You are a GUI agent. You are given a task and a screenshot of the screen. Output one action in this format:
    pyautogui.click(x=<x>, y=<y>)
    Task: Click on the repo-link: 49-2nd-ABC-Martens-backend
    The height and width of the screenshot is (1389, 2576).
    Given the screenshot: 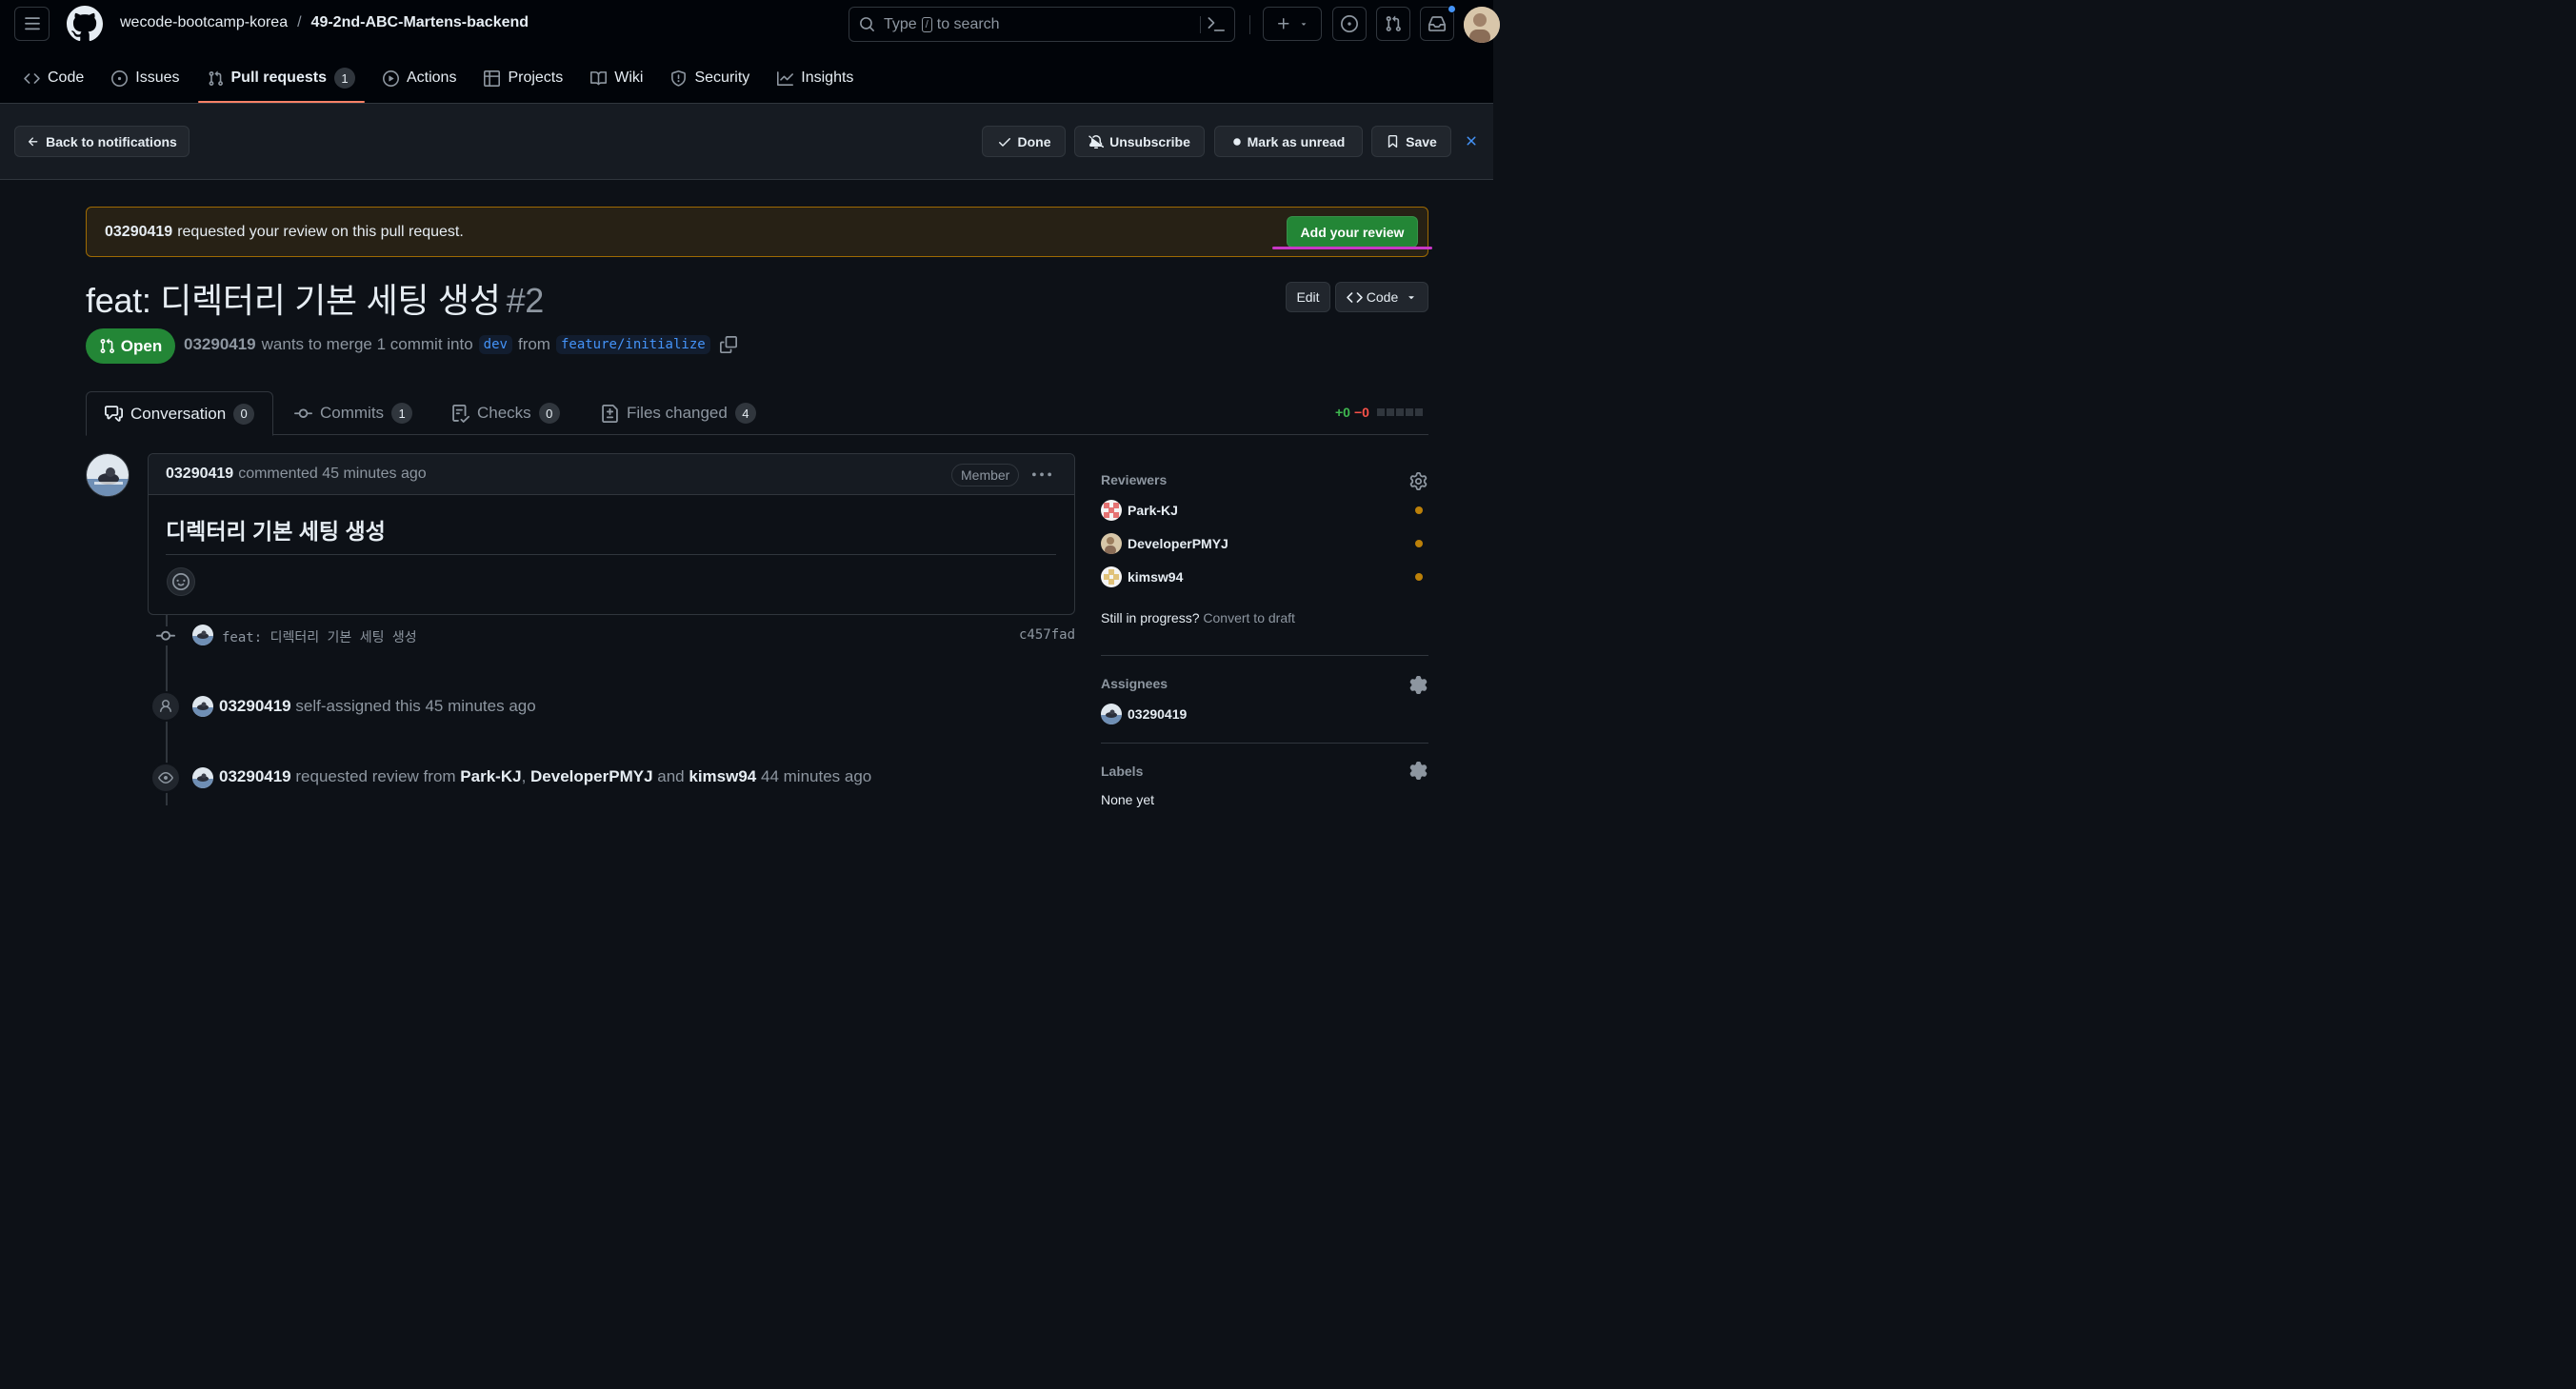 What is the action you would take?
    pyautogui.click(x=420, y=22)
    